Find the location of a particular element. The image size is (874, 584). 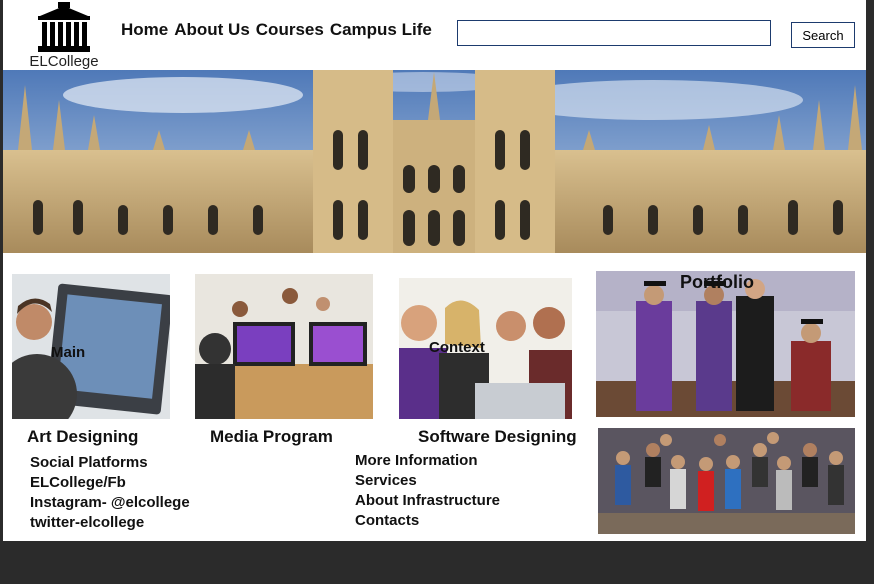

social-platforms-heading: Social Platforms is located at coordinates (89, 462).